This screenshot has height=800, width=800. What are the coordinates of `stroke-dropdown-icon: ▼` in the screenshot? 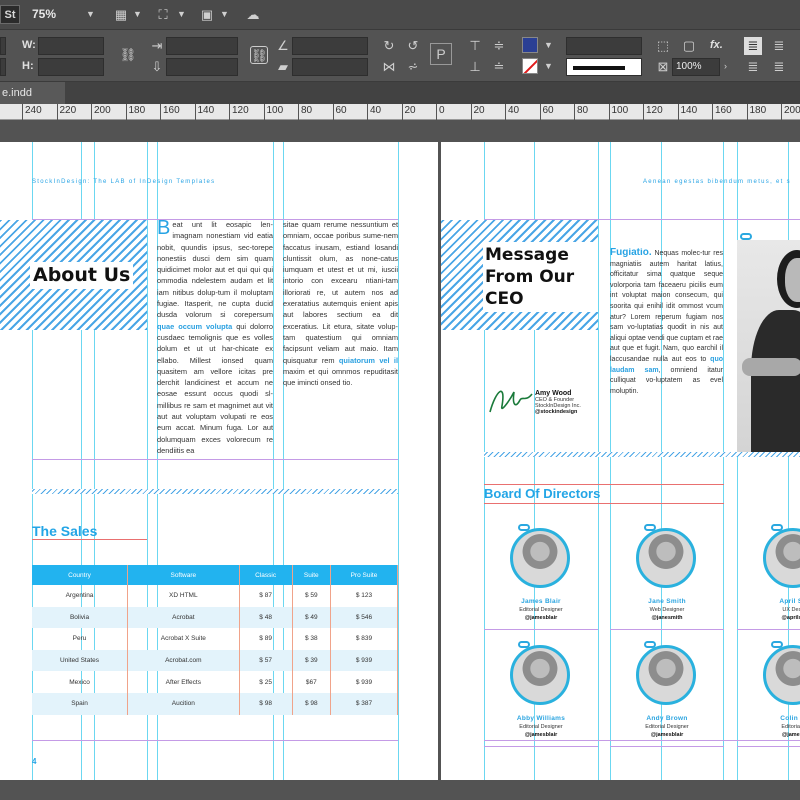 It's located at (548, 66).